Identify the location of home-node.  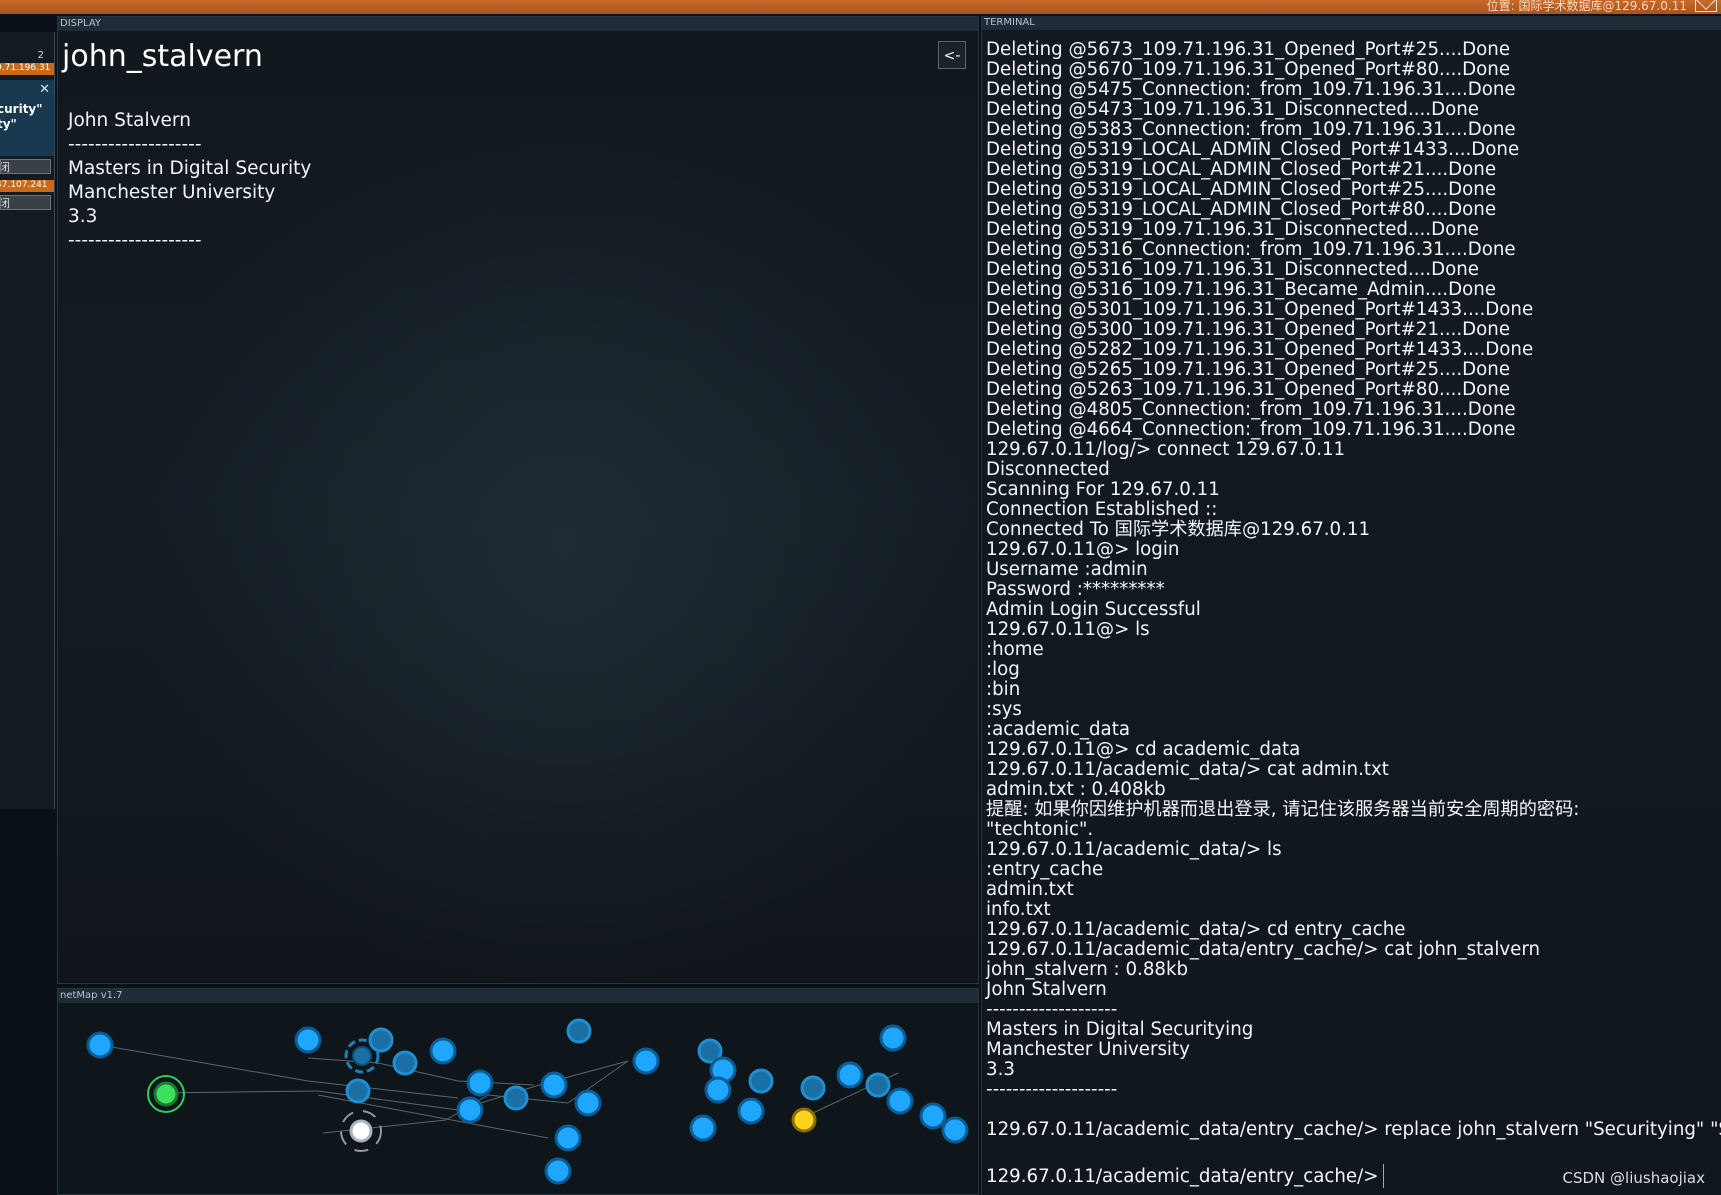
(166, 1094).